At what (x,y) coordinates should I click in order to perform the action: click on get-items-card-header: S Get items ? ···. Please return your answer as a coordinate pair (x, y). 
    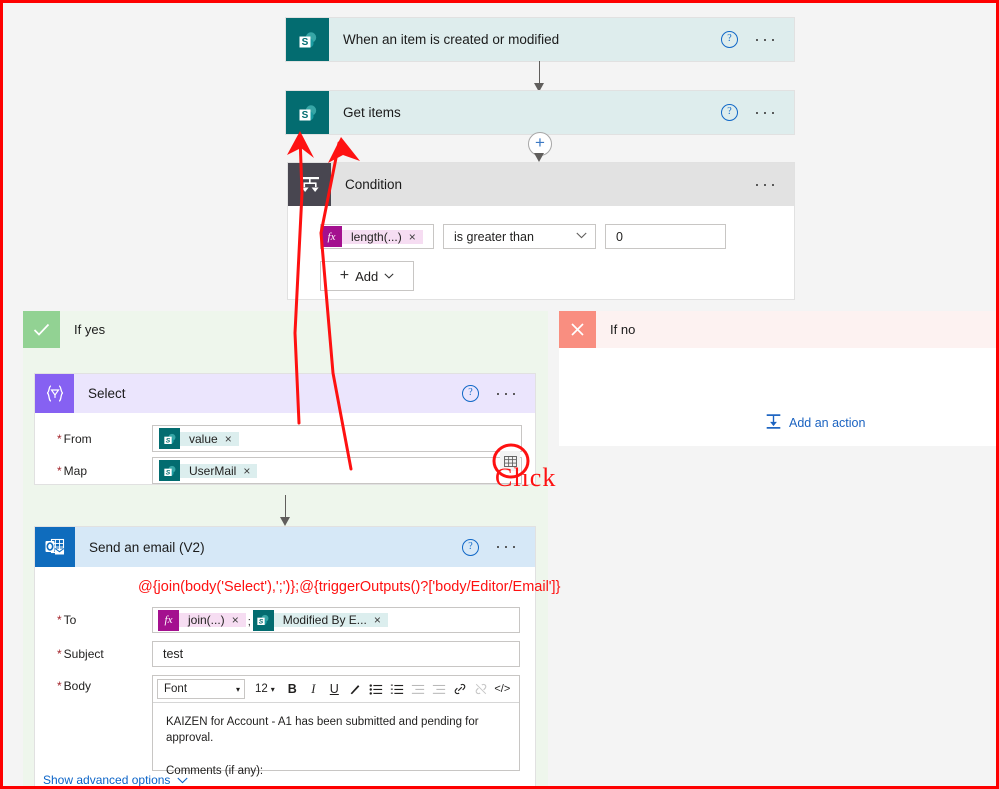
    Looking at the image, I should click on (540, 112).